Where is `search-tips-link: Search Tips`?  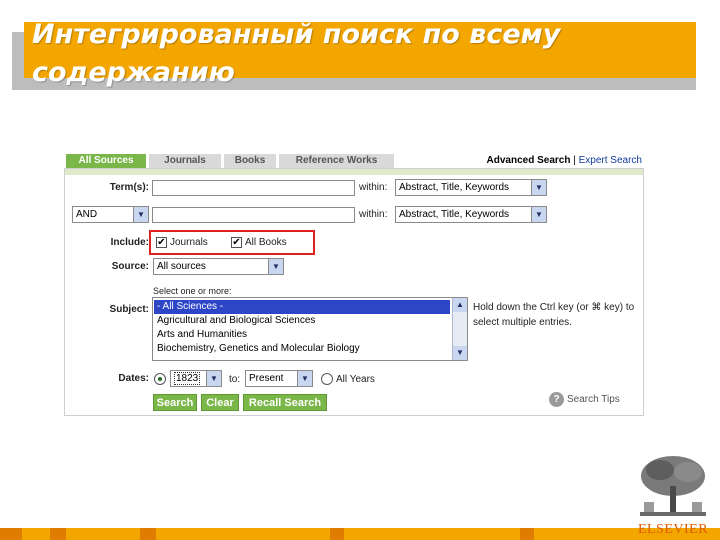
search-tips-link: Search Tips is located at coordinates (593, 400).